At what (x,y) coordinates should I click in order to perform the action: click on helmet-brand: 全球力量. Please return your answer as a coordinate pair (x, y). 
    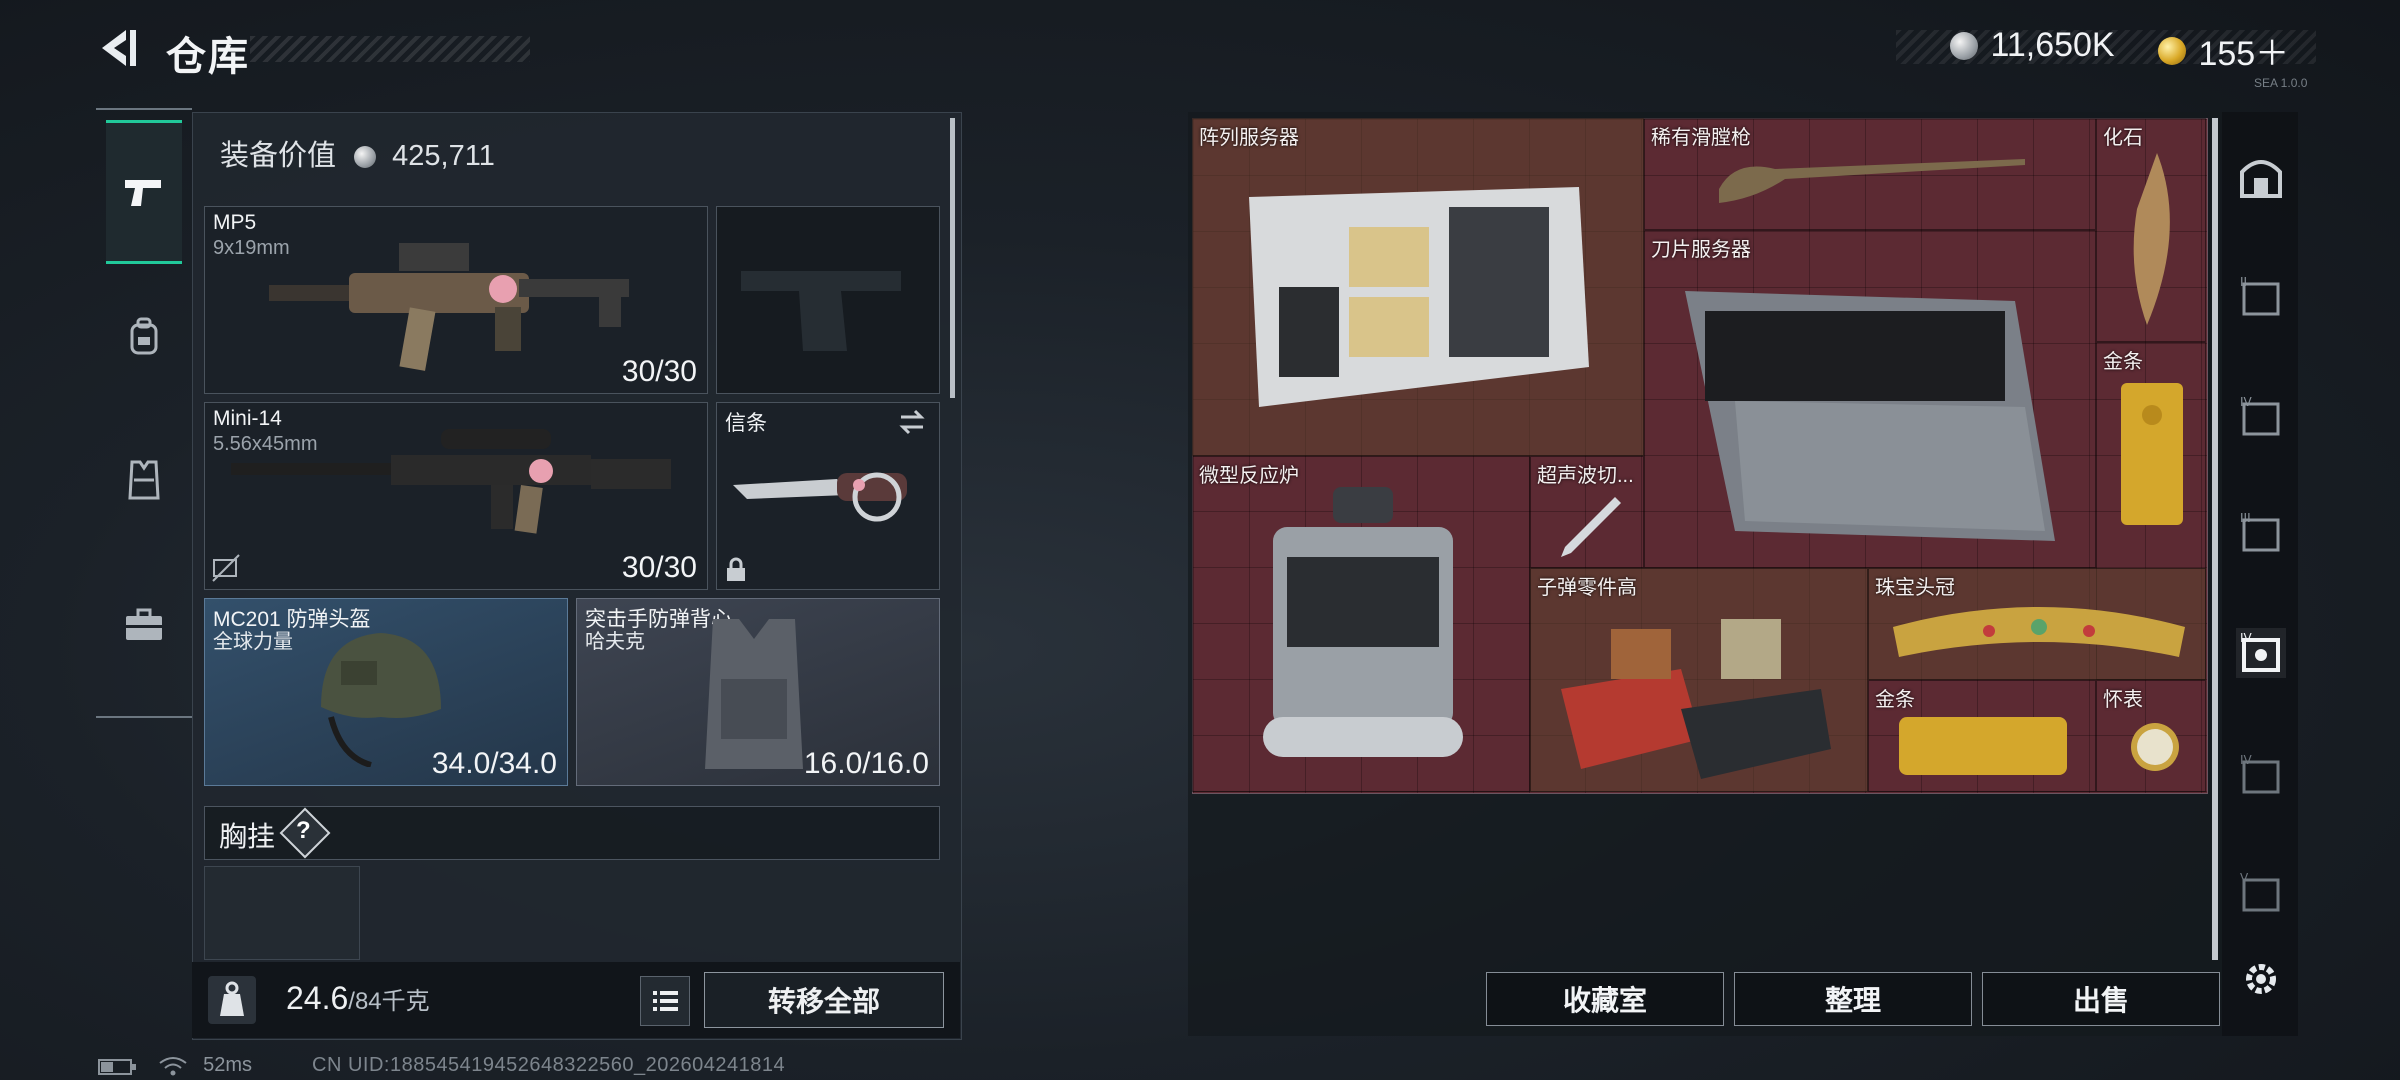
    Looking at the image, I should click on (253, 642).